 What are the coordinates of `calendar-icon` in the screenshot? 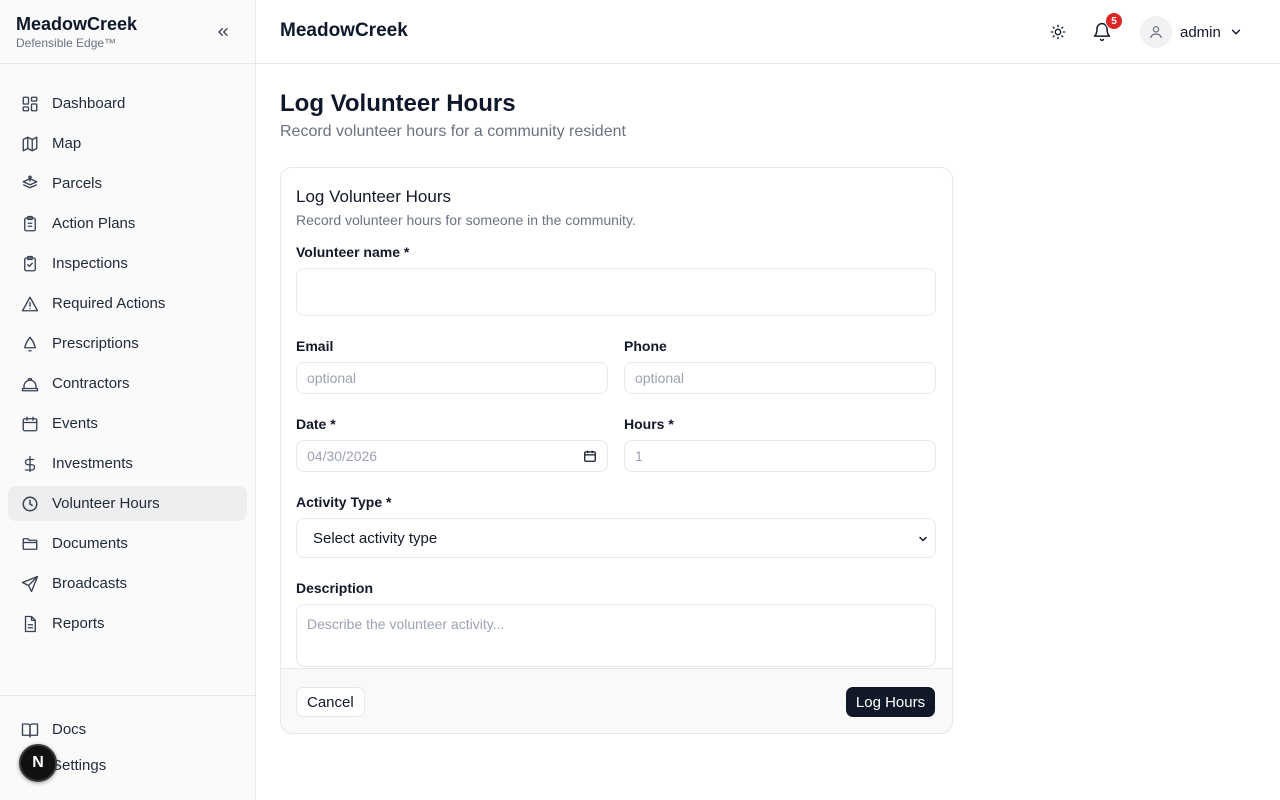 It's located at (30, 424).